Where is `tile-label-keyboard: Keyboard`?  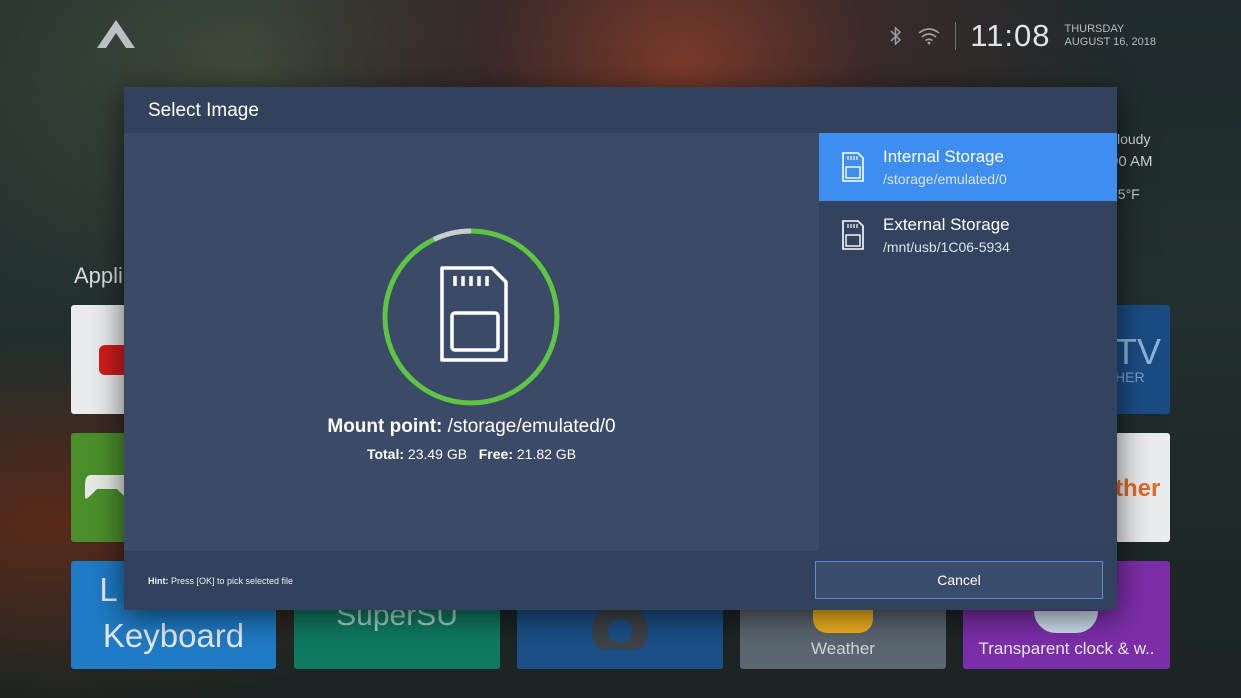 tile-label-keyboard: Keyboard is located at coordinates (173, 635).